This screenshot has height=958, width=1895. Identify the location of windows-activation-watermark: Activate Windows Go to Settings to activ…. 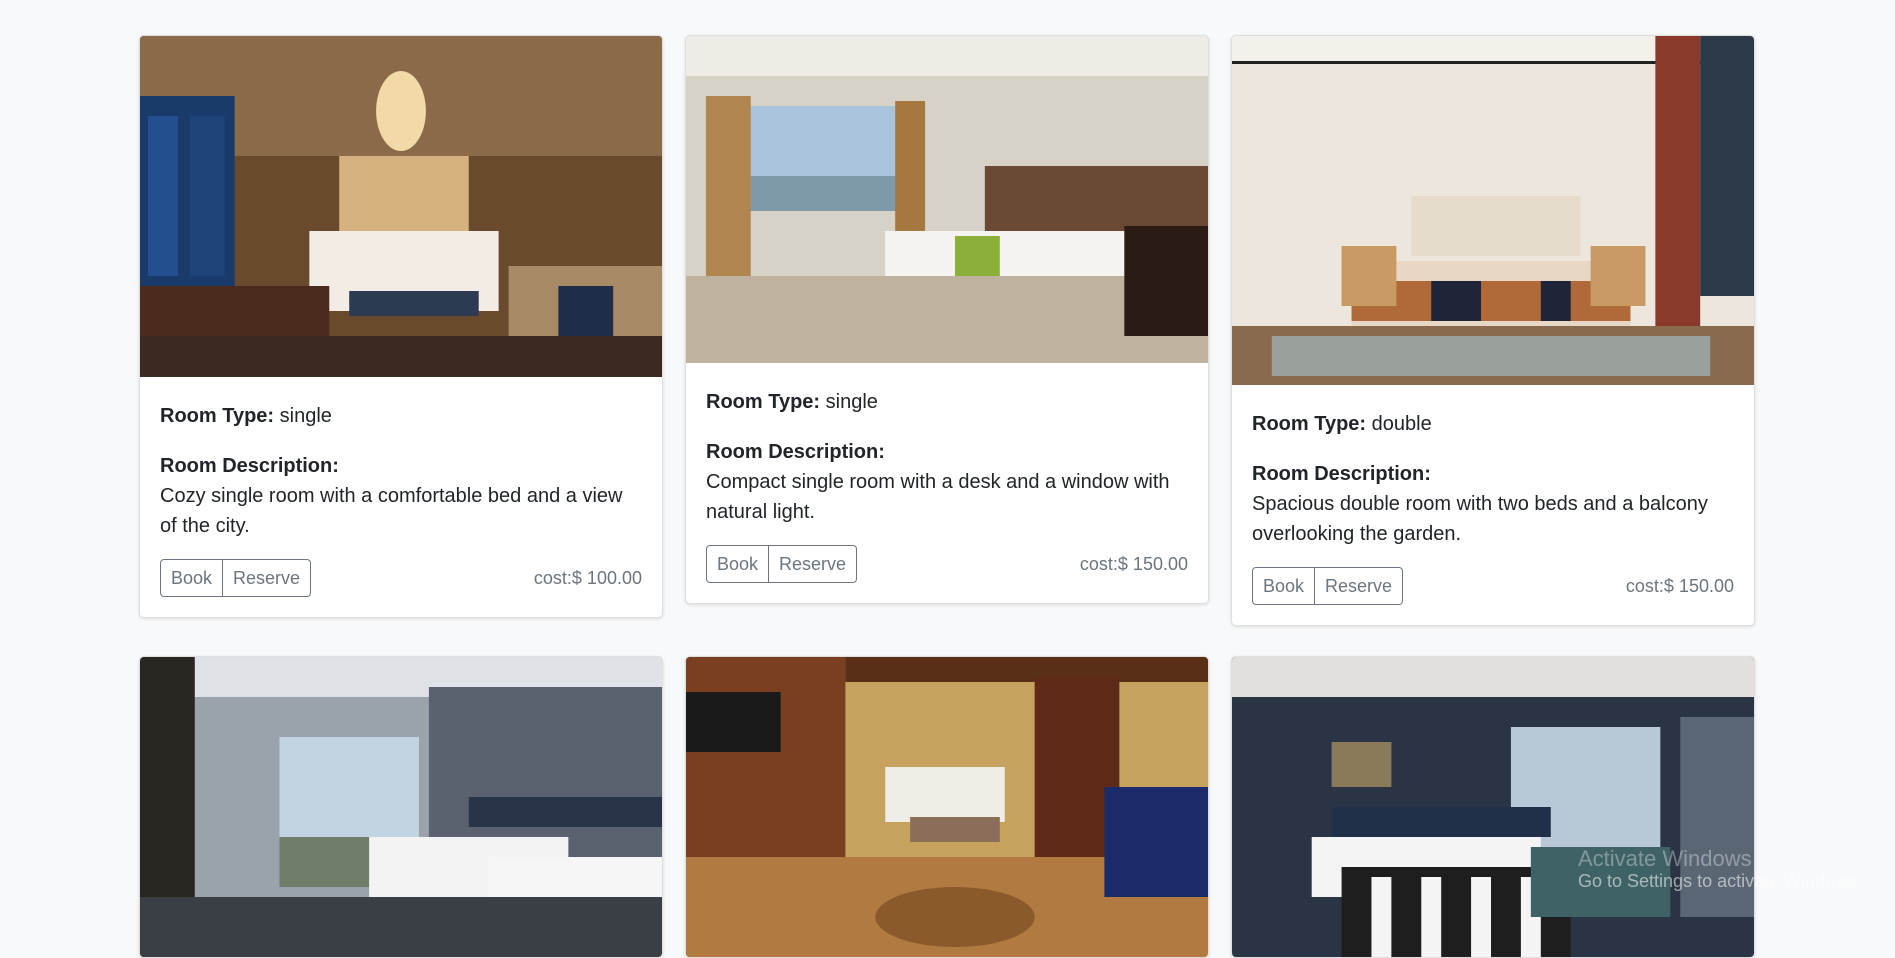
(1720, 870).